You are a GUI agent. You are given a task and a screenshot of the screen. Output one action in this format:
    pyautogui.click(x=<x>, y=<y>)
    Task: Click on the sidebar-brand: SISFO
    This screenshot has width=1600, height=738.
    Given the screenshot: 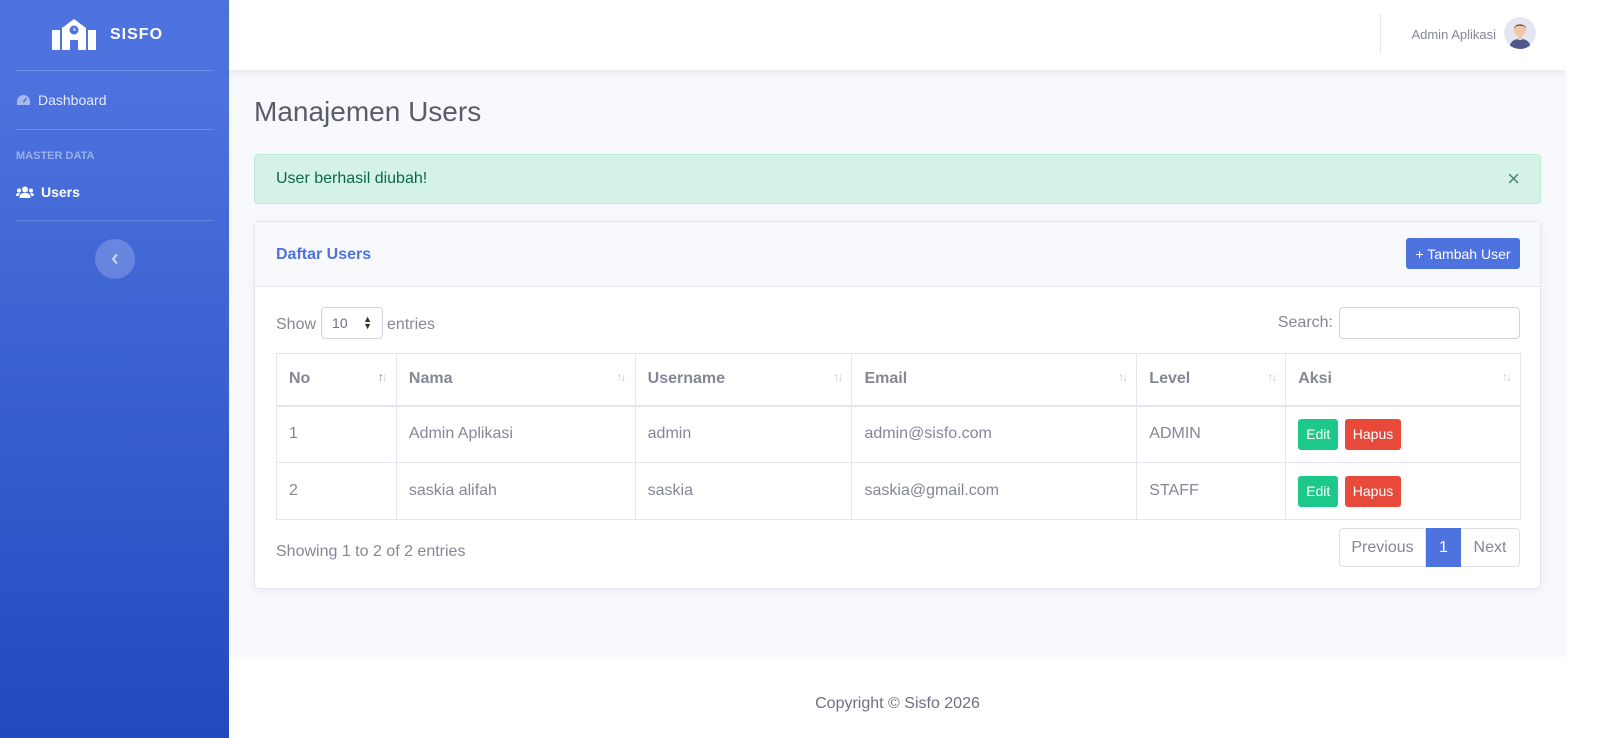 What is the action you would take?
    pyautogui.click(x=114, y=35)
    